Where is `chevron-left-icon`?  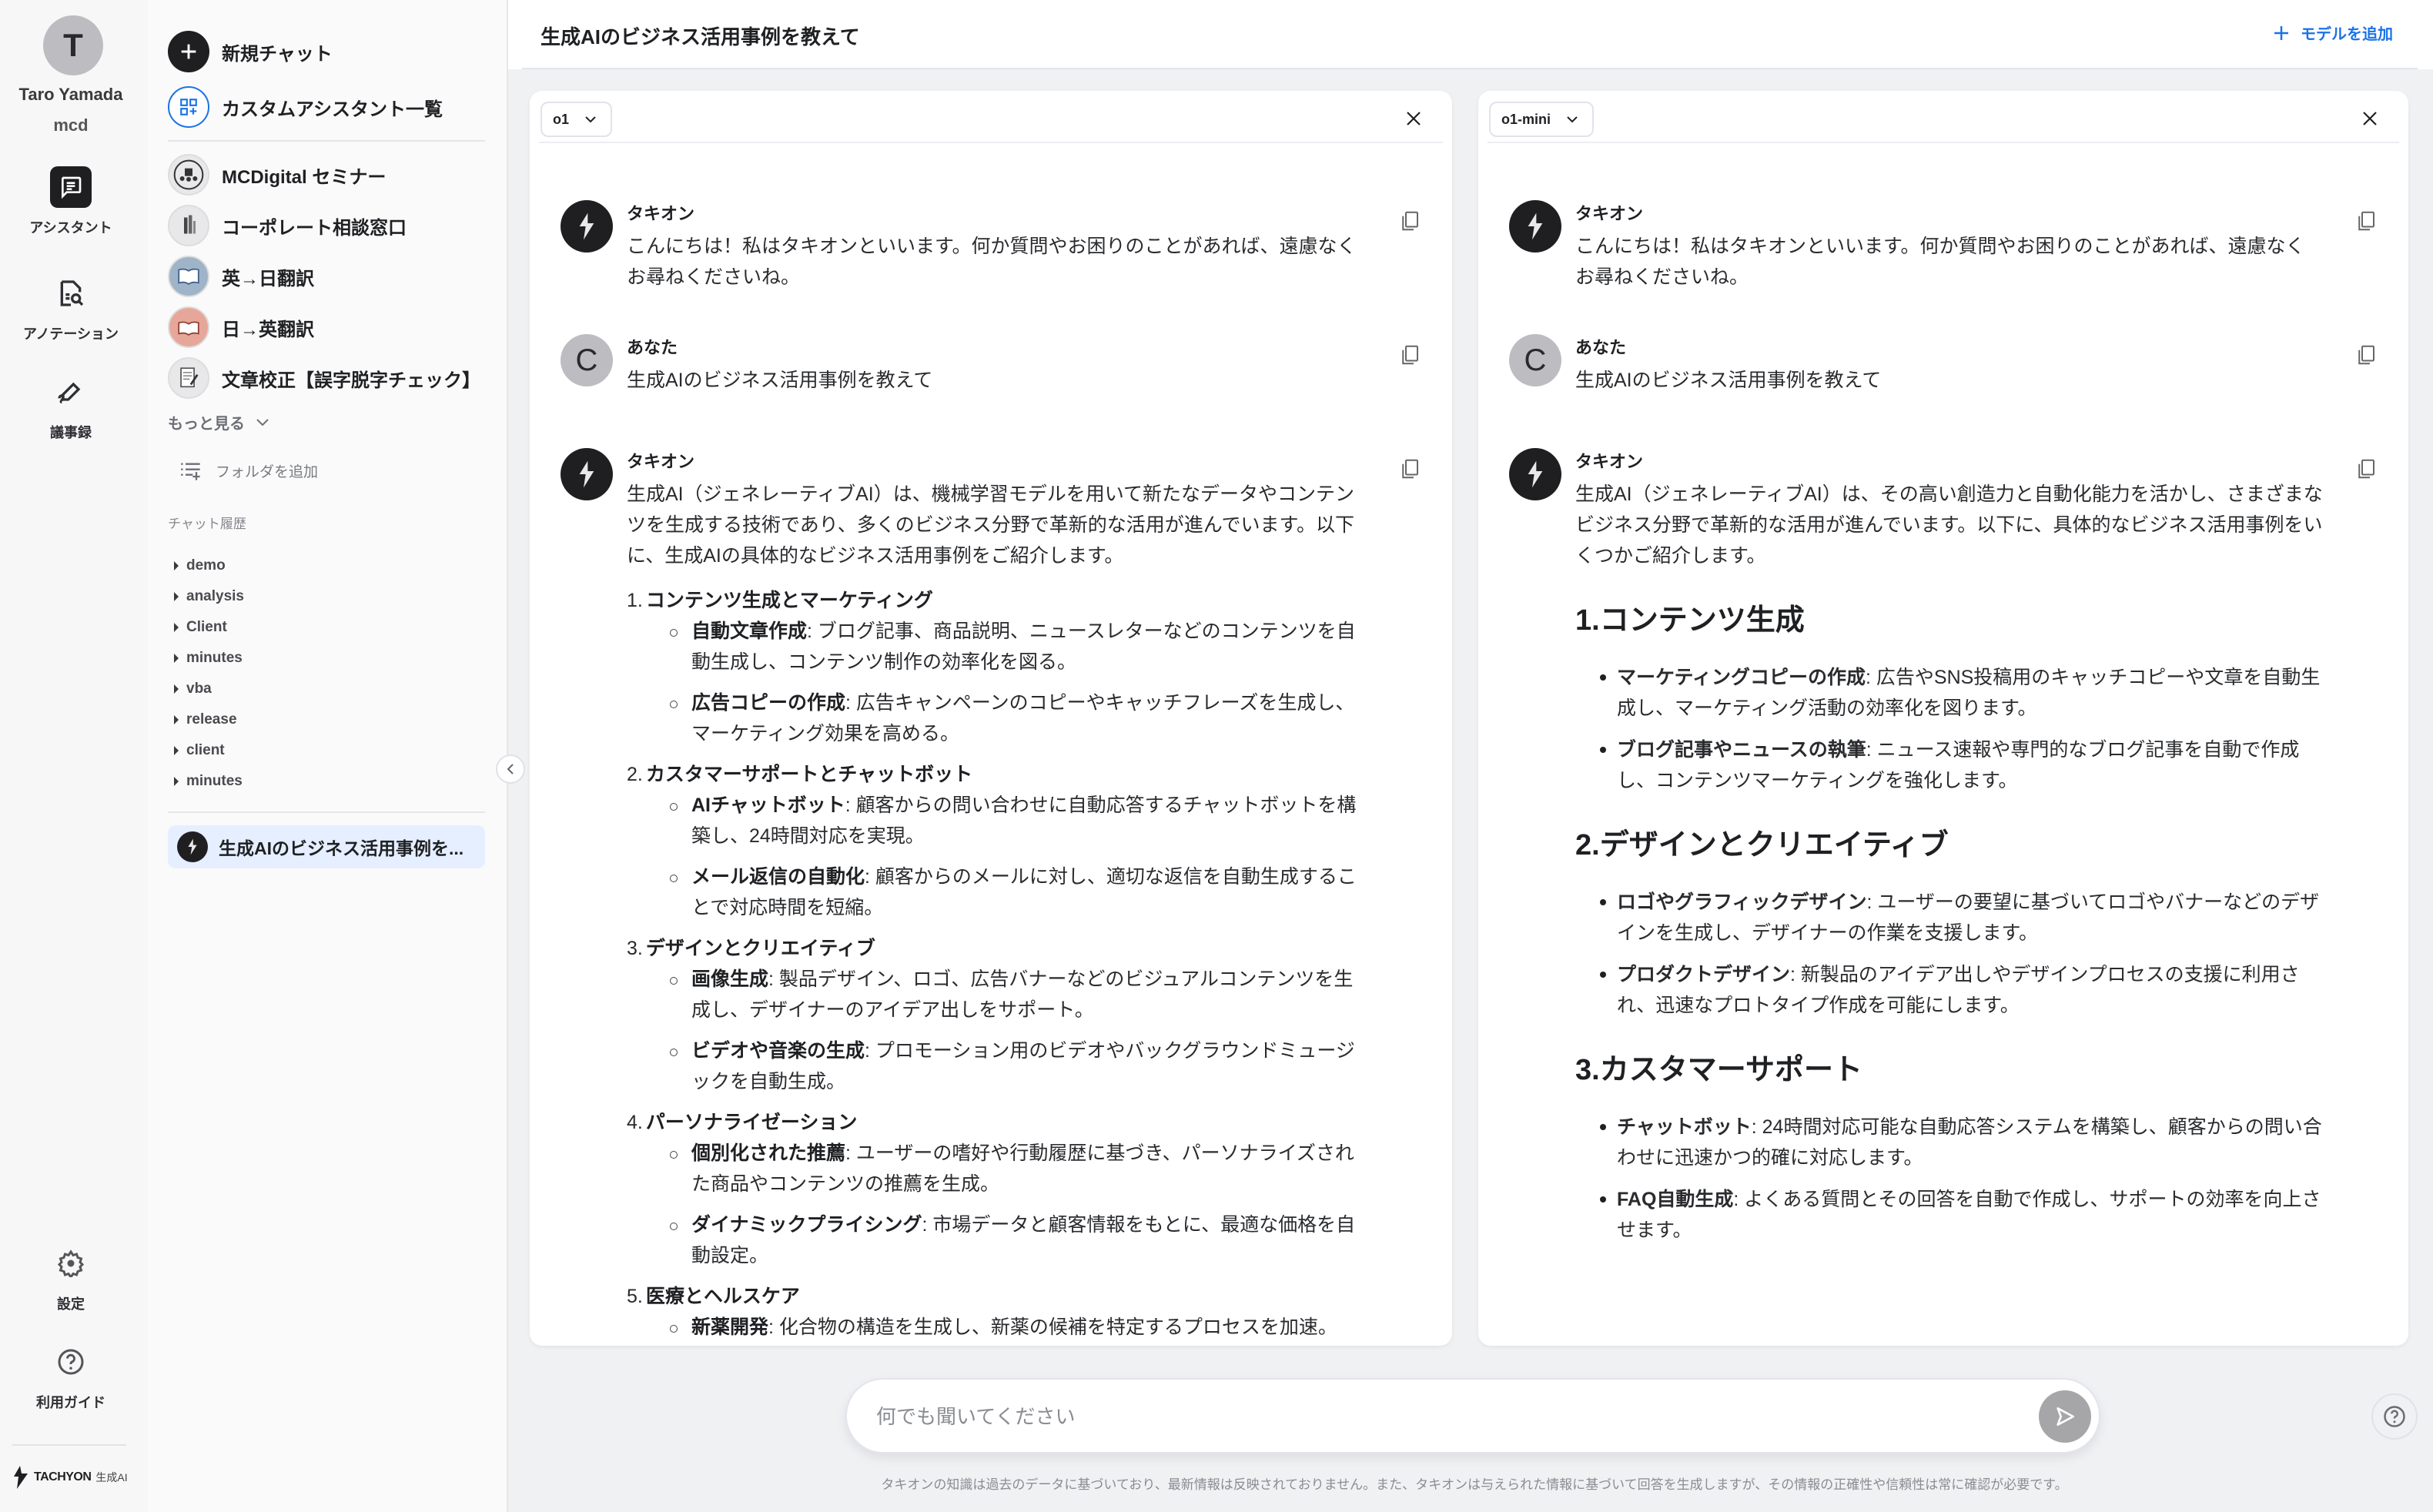
chevron-left-icon is located at coordinates (510, 769).